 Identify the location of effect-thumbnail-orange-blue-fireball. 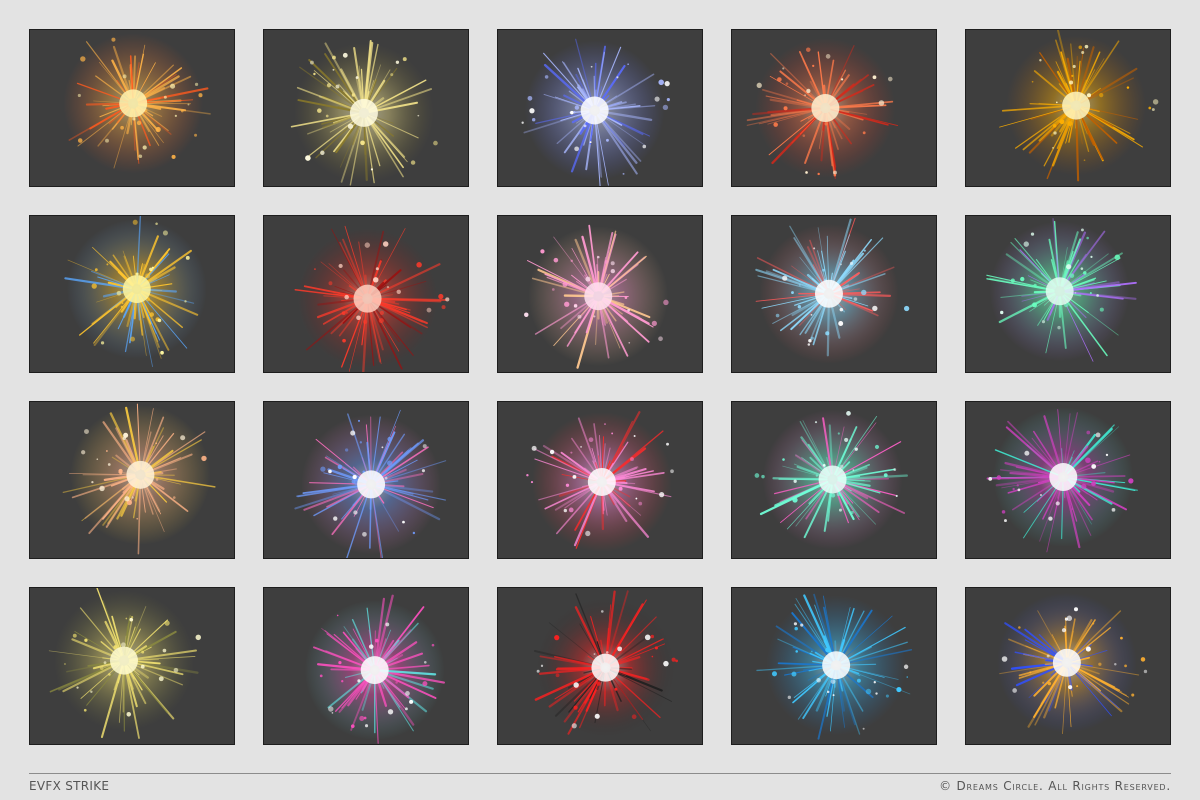
(1068, 666).